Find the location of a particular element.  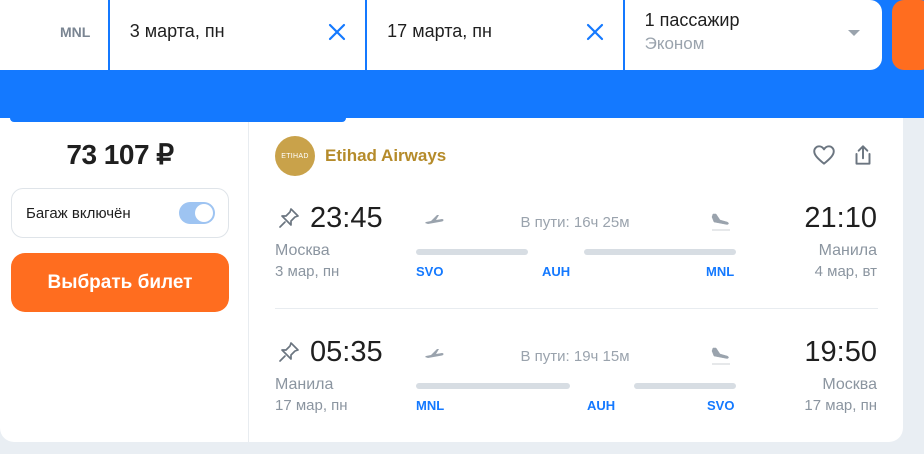

select-ticket-button: Выбрать билет is located at coordinates (120, 282).